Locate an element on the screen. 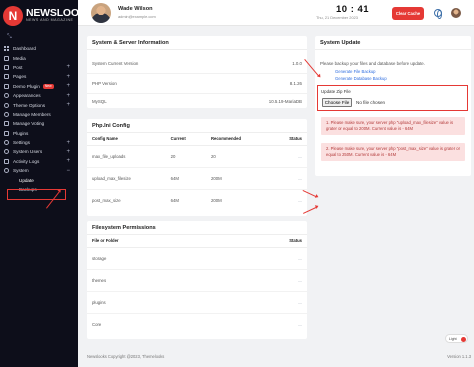 This screenshot has height=367, width=474. table-row: storage — is located at coordinates (197, 258).